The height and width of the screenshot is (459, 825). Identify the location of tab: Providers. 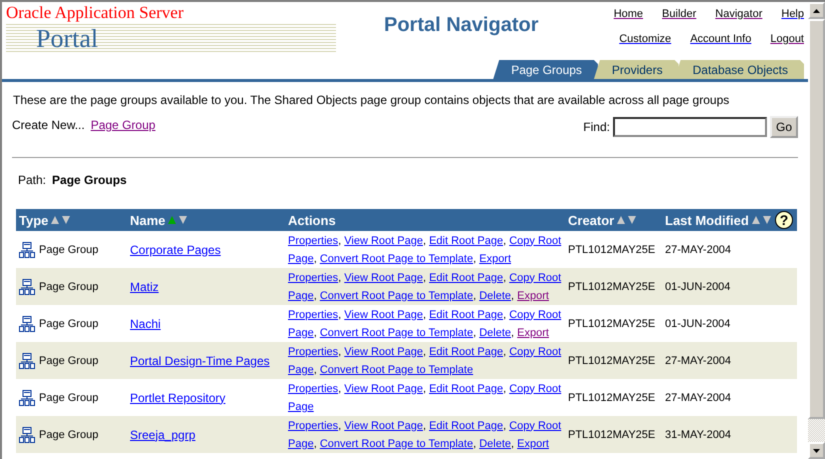
(636, 69).